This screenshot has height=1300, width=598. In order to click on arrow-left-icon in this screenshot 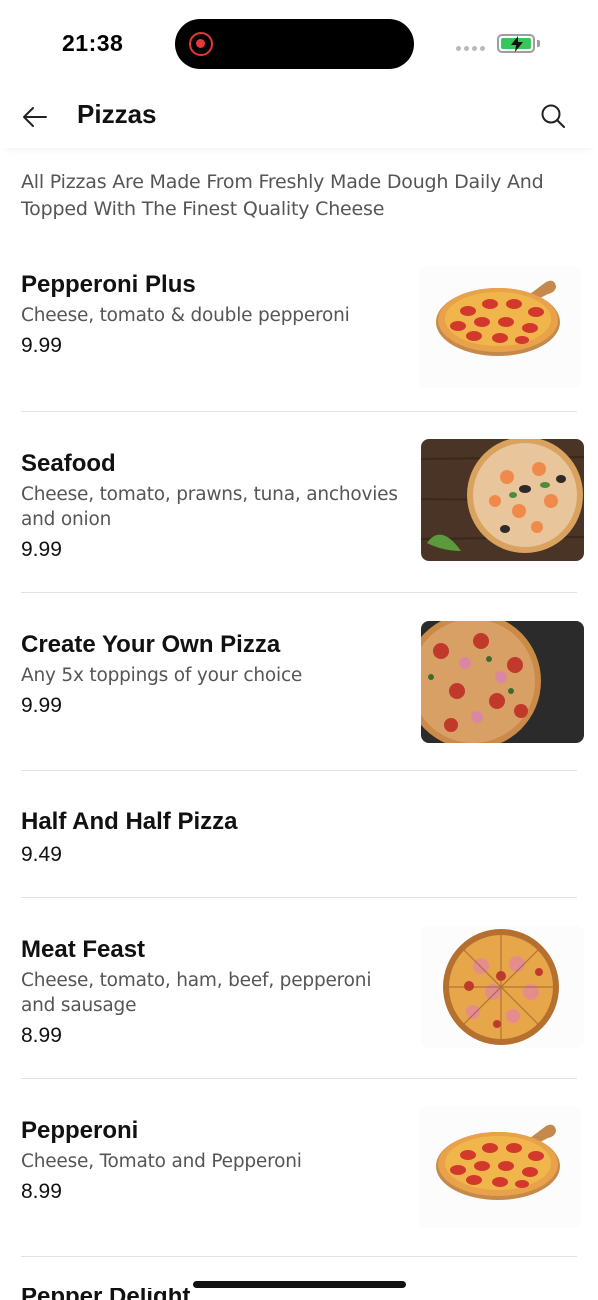, I will do `click(35, 117)`.